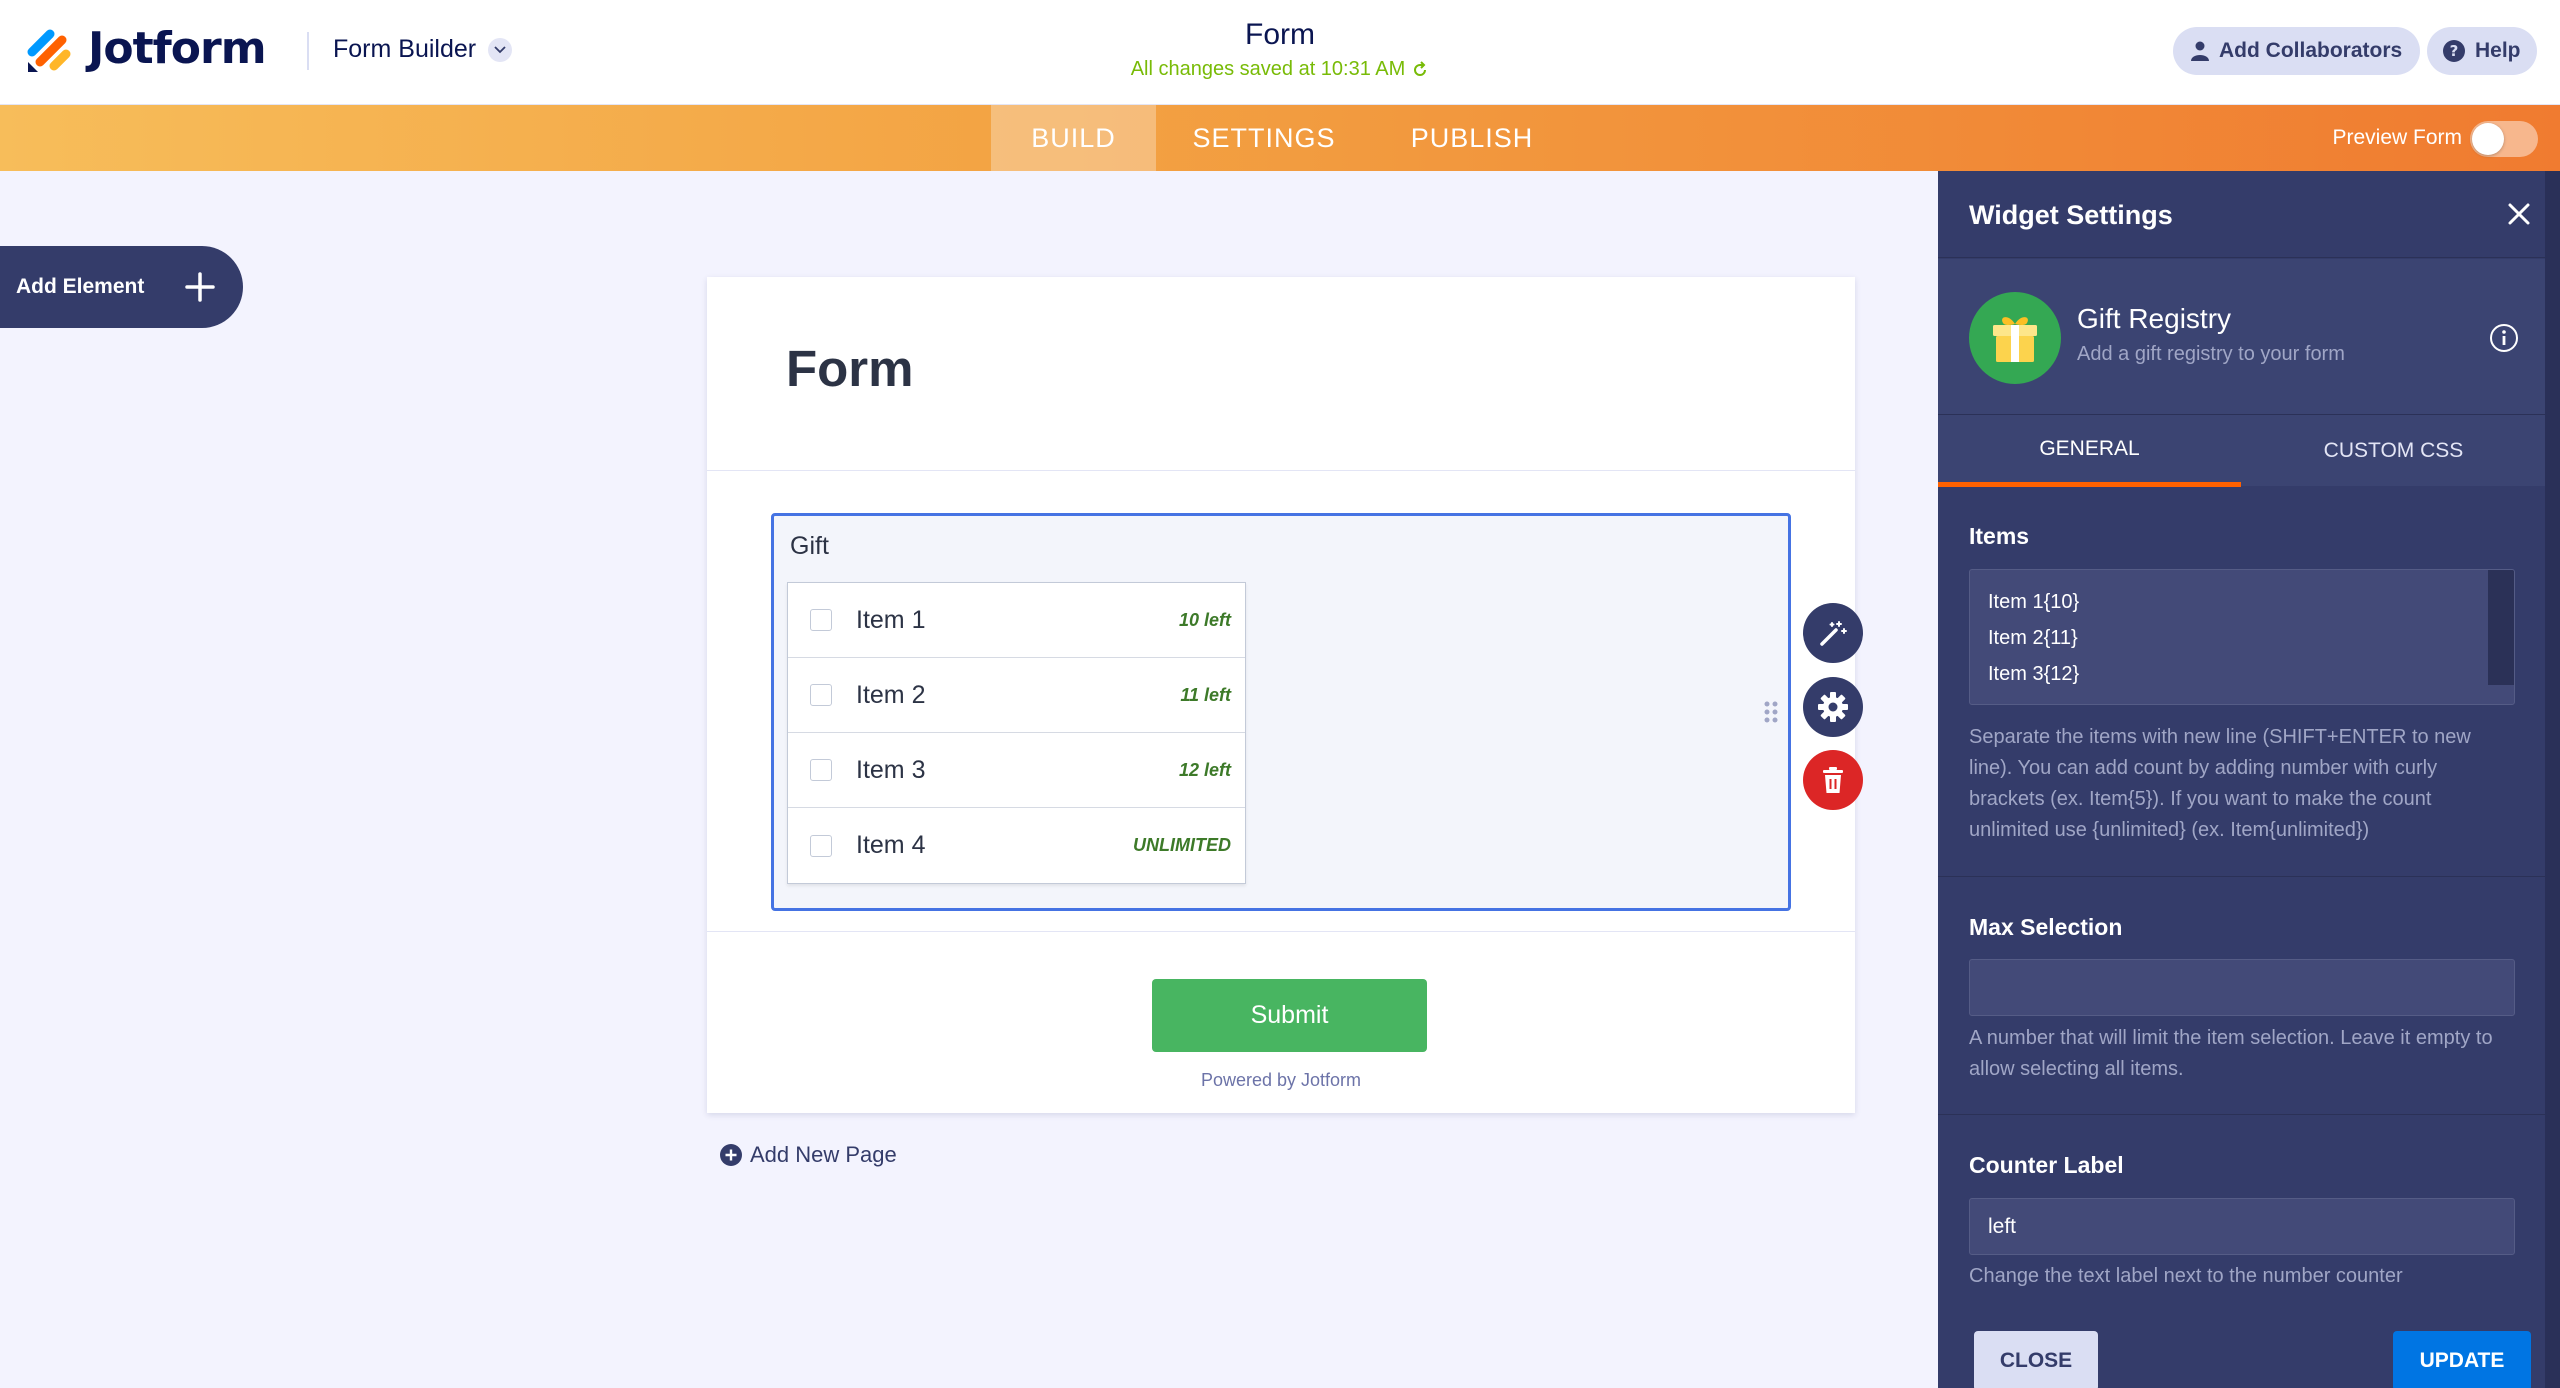 The image size is (2560, 1388). Describe the element at coordinates (1771, 712) in the screenshot. I see `drag-handle-icon` at that location.